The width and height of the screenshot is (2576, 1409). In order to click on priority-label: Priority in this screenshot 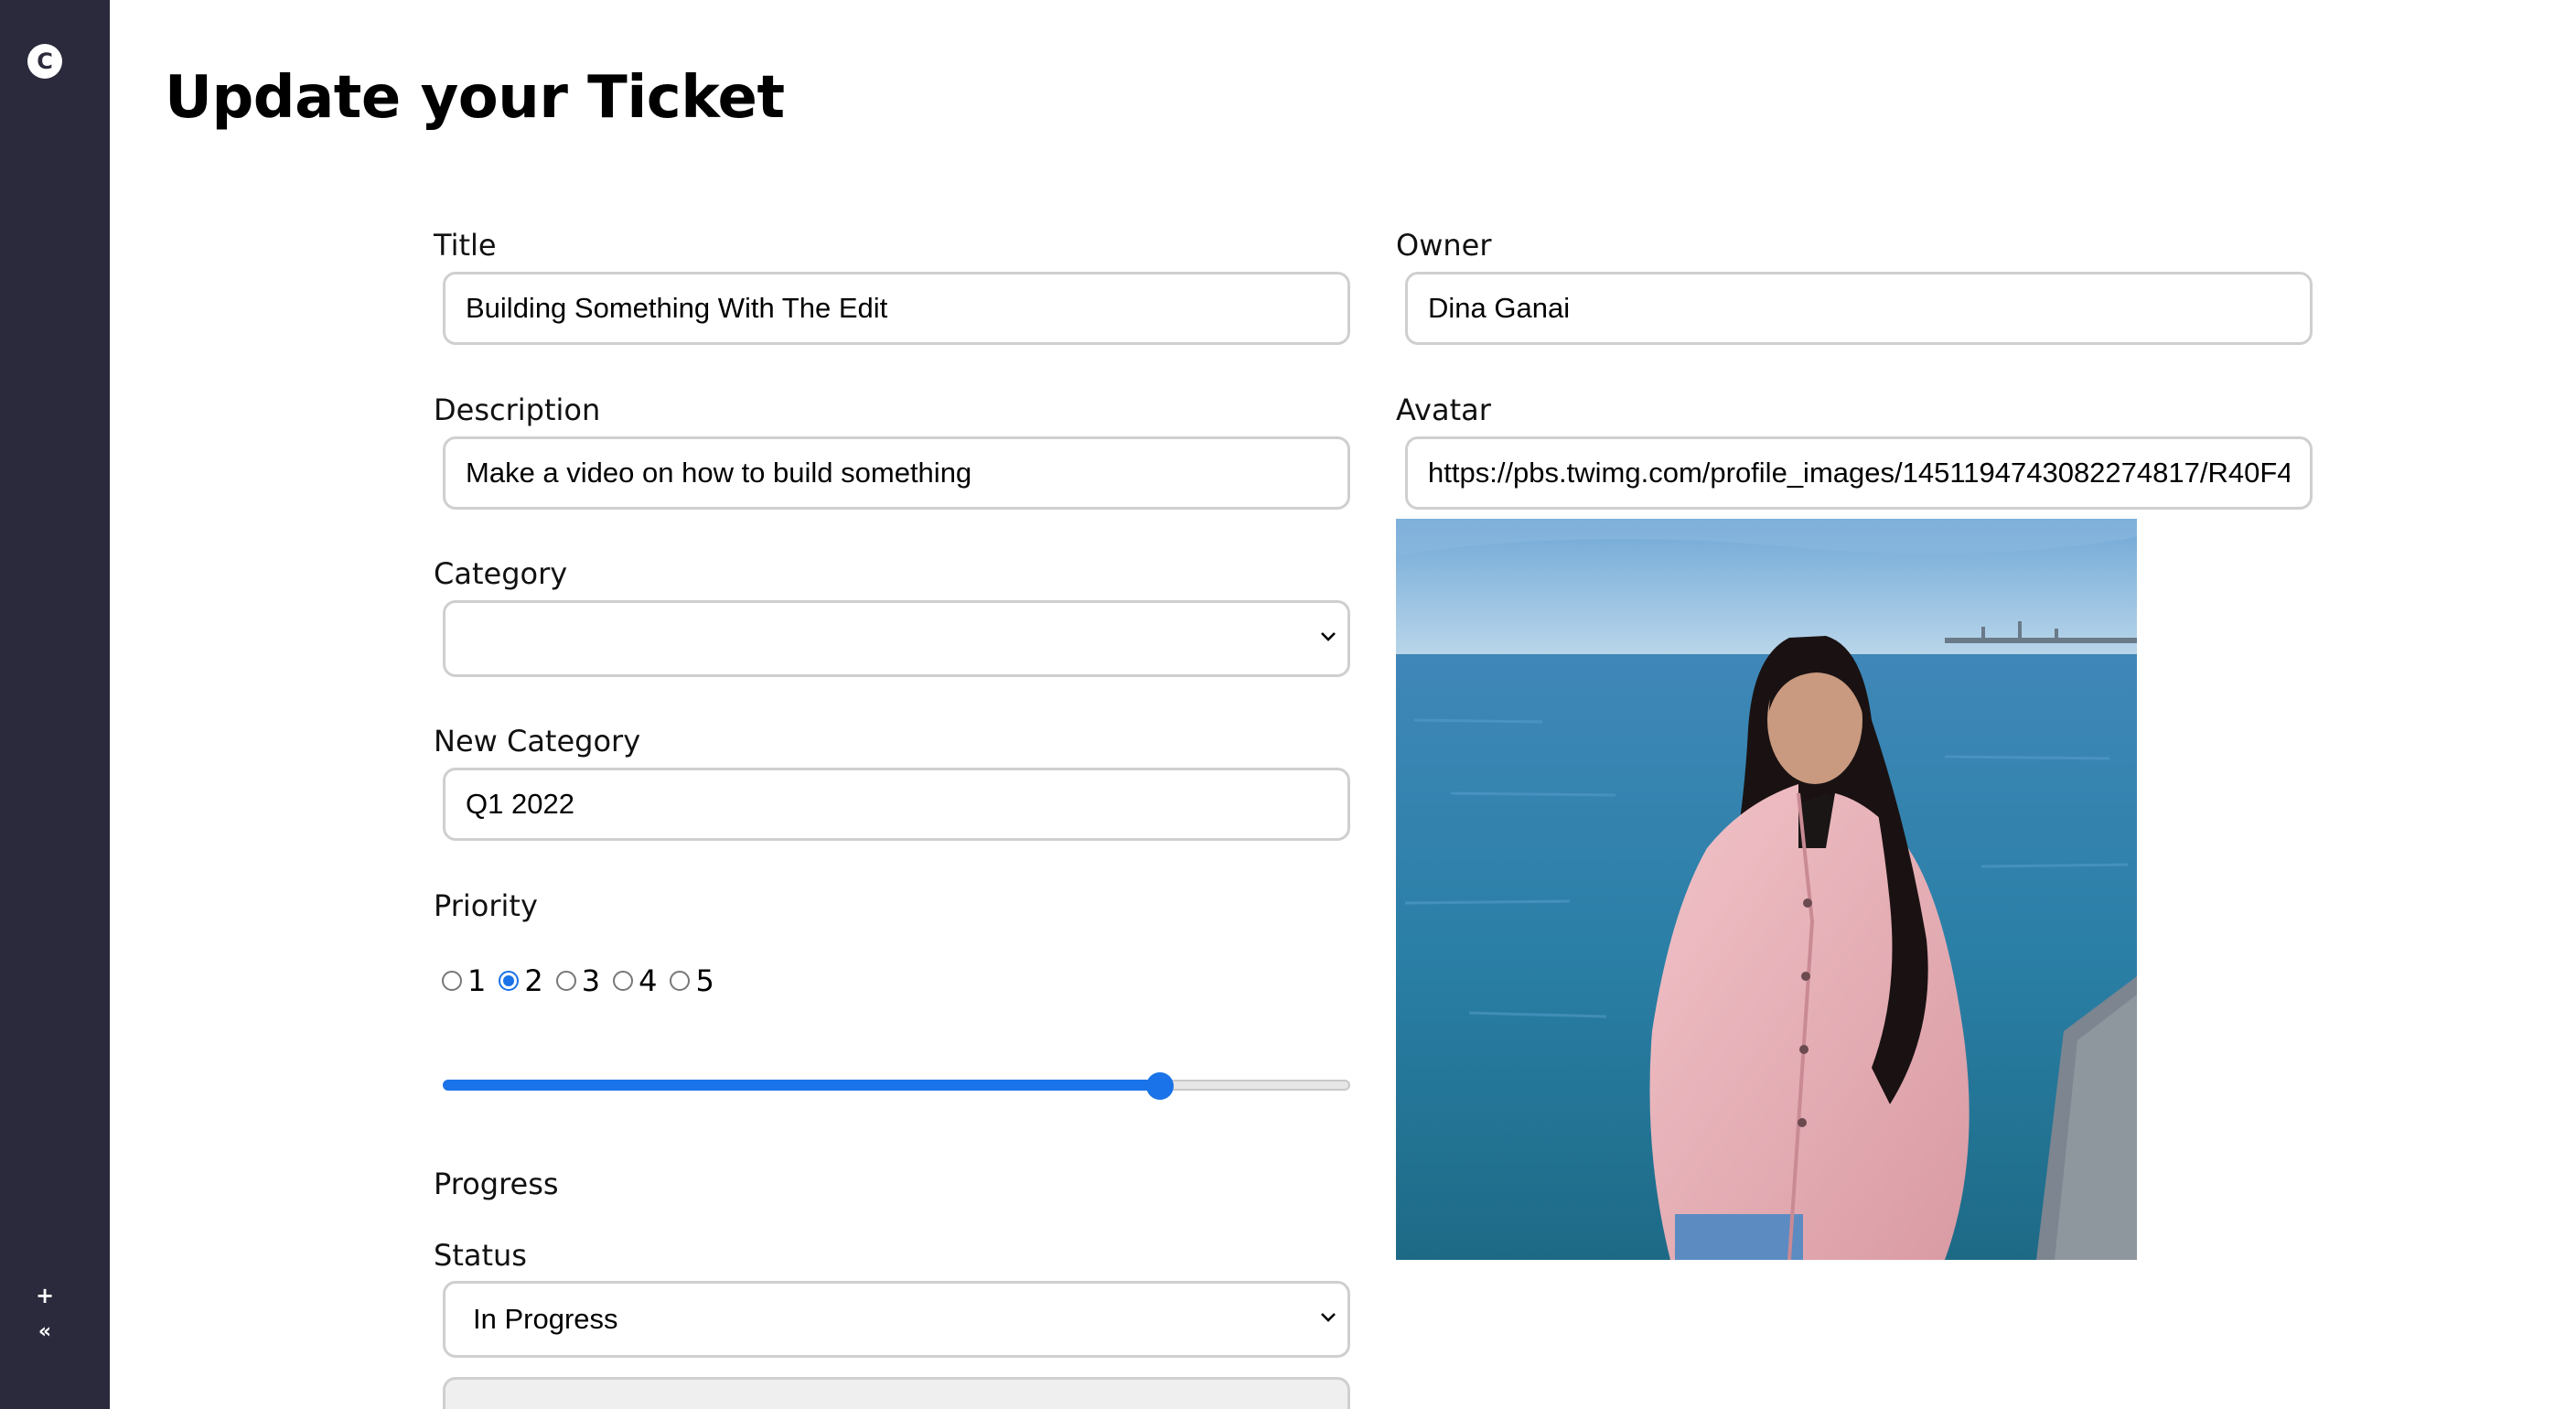, I will do `click(486, 905)`.